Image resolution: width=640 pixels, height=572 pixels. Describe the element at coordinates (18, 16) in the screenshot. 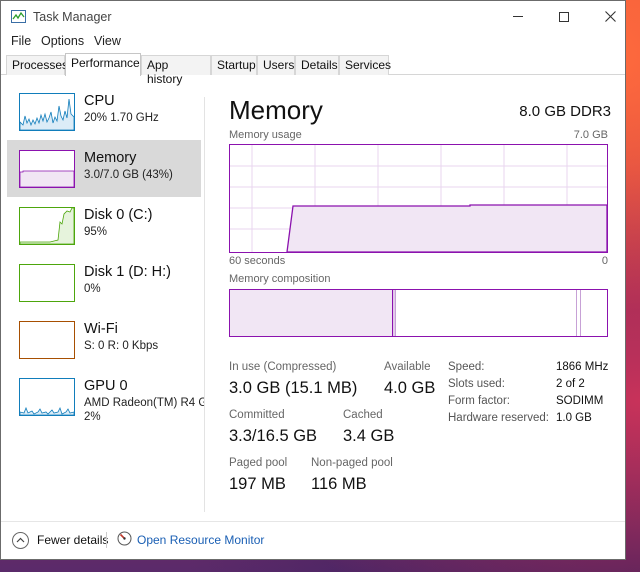

I see `task-manager-icon` at that location.